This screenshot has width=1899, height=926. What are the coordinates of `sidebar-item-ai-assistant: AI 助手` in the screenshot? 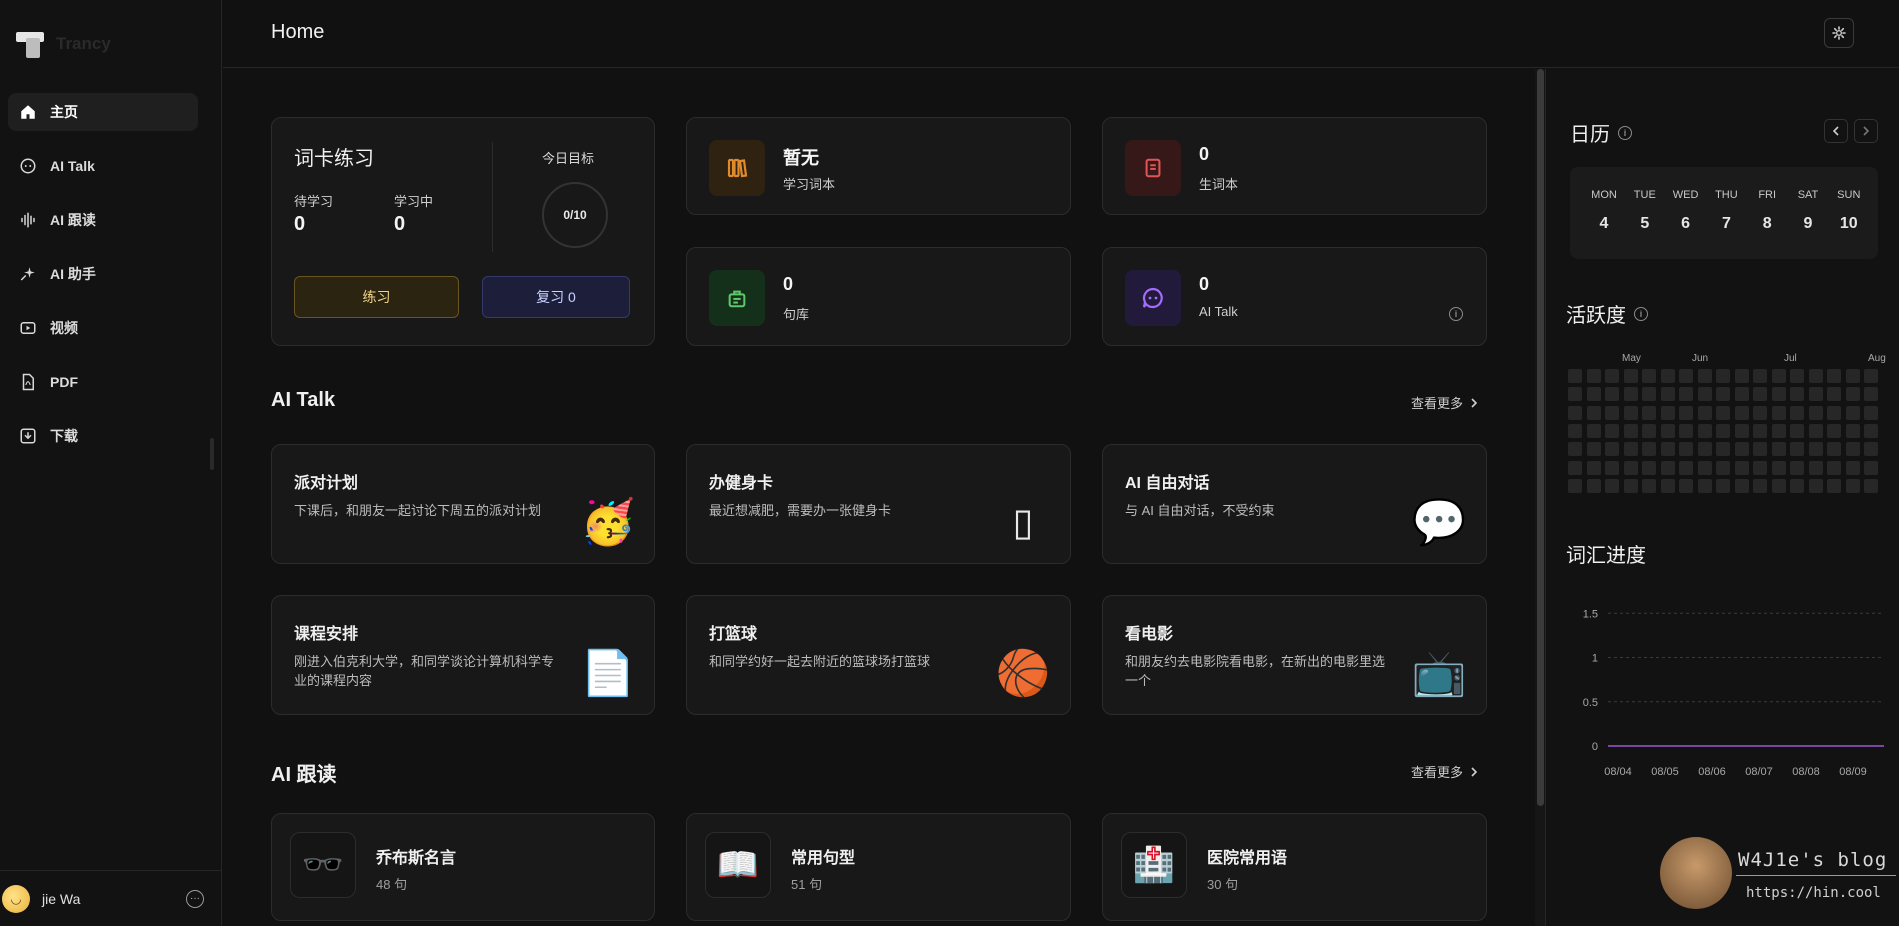 It's located at (103, 274).